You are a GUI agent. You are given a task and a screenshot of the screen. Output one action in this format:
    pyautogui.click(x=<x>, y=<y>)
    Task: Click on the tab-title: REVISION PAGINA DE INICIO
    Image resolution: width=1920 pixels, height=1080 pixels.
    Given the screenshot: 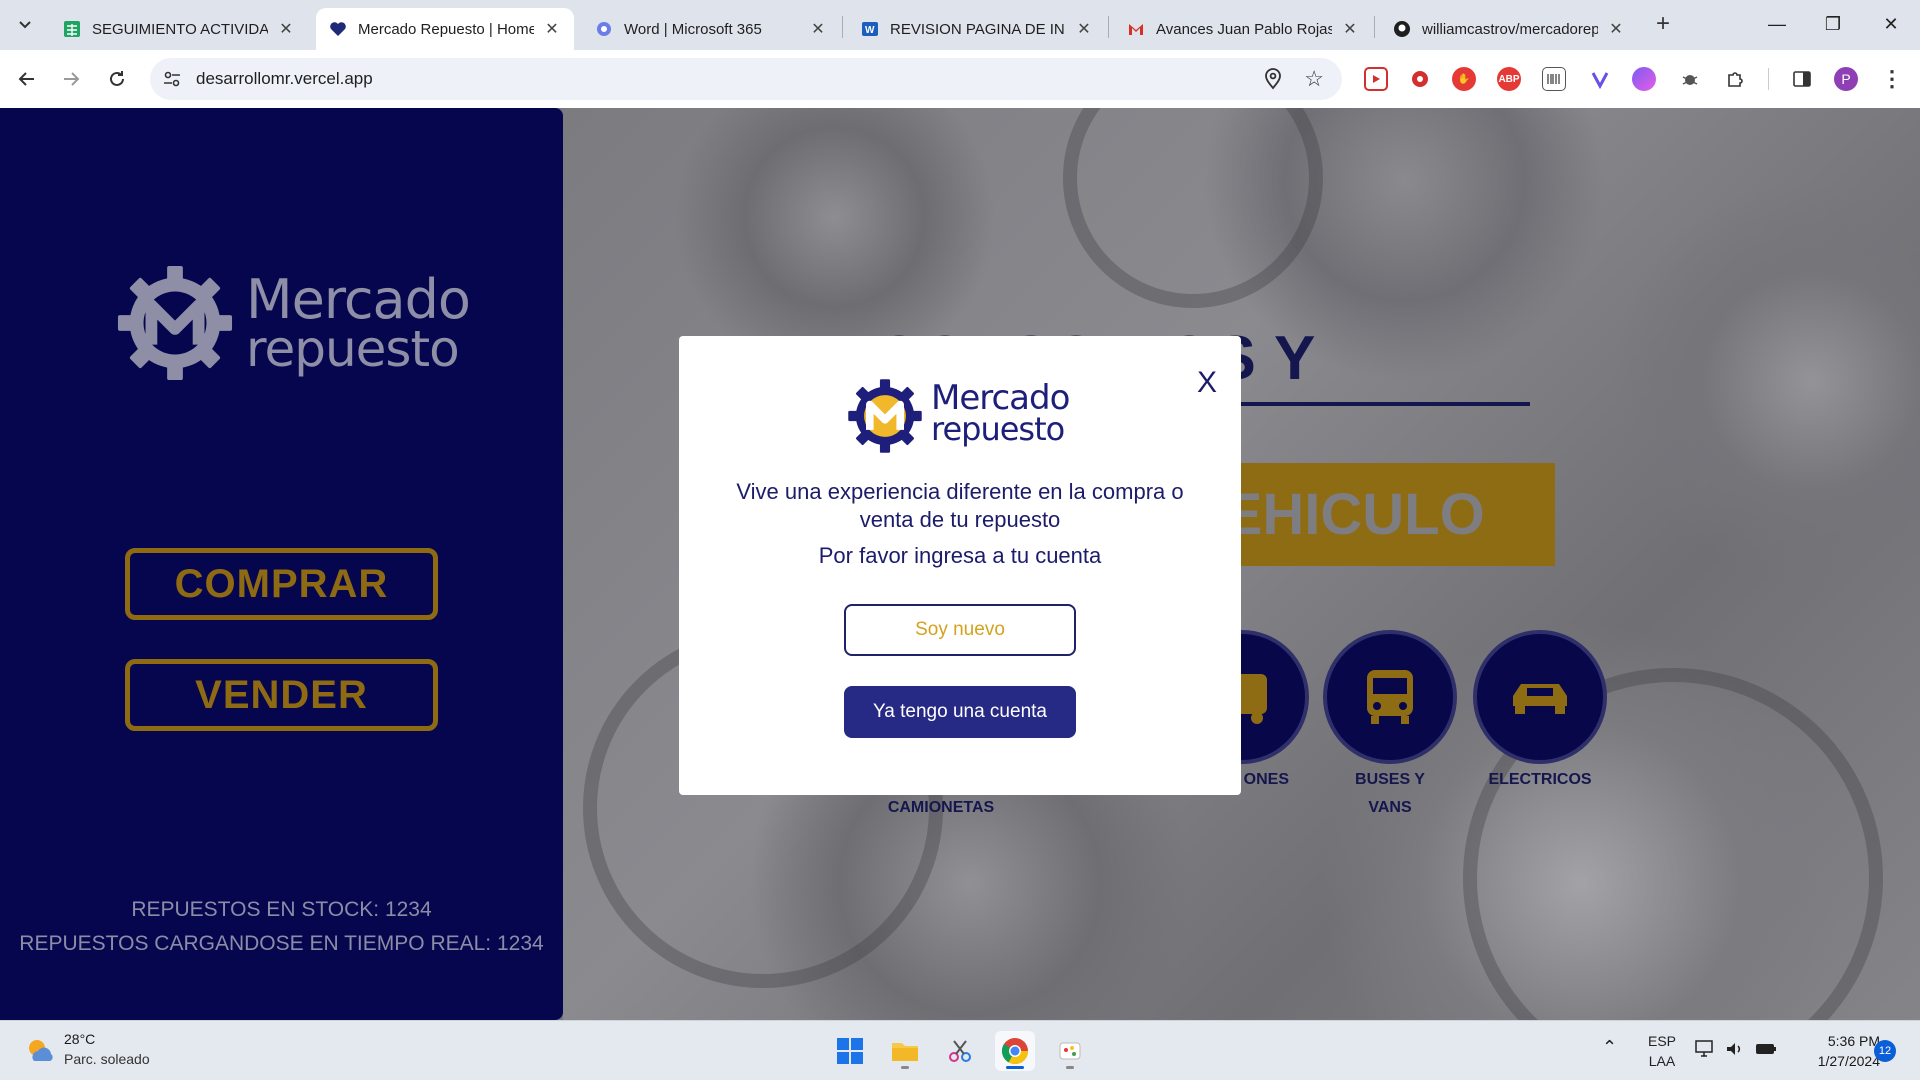 What is the action you would take?
    pyautogui.click(x=978, y=29)
    